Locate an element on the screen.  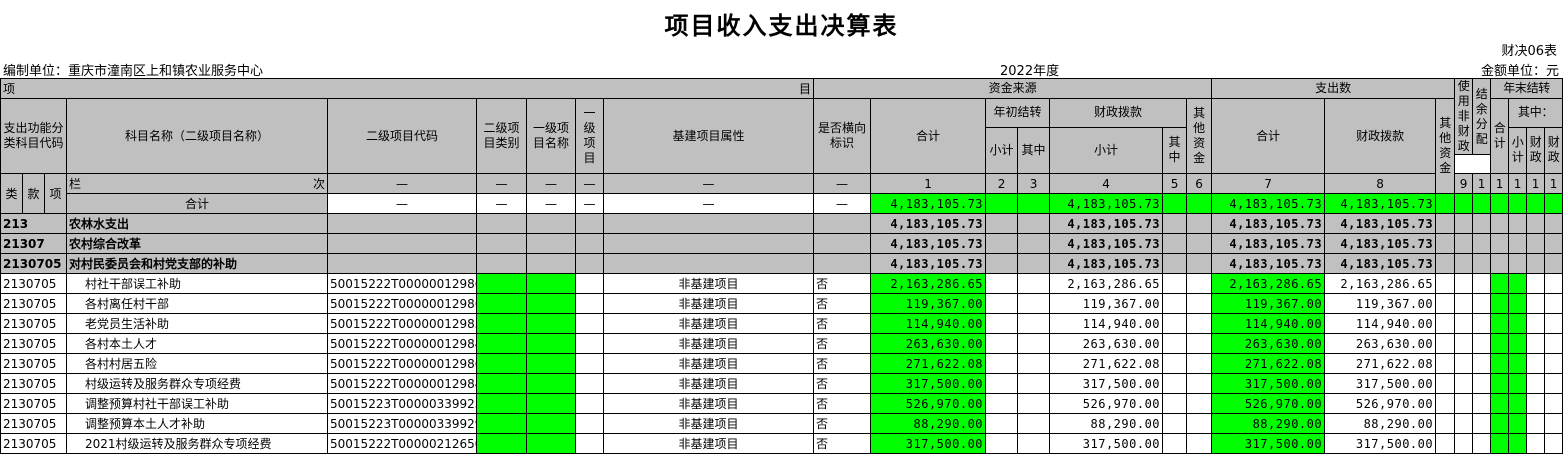
form-number: 财决06表 is located at coordinates (1529, 51).